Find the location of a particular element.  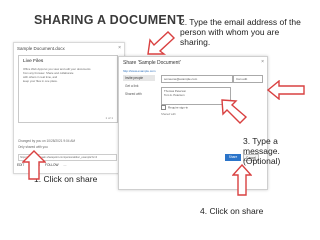

follow-action: FOLLOW is located at coordinates (51, 165).